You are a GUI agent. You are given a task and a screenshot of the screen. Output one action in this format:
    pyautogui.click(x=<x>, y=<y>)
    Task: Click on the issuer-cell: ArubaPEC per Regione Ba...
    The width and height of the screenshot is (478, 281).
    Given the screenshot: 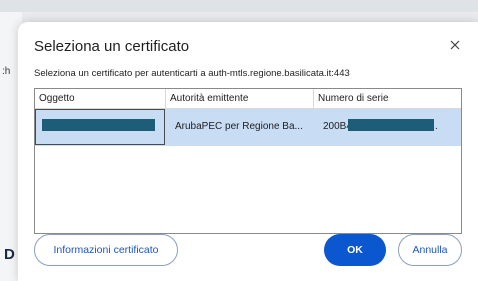 What is the action you would take?
    pyautogui.click(x=239, y=126)
    